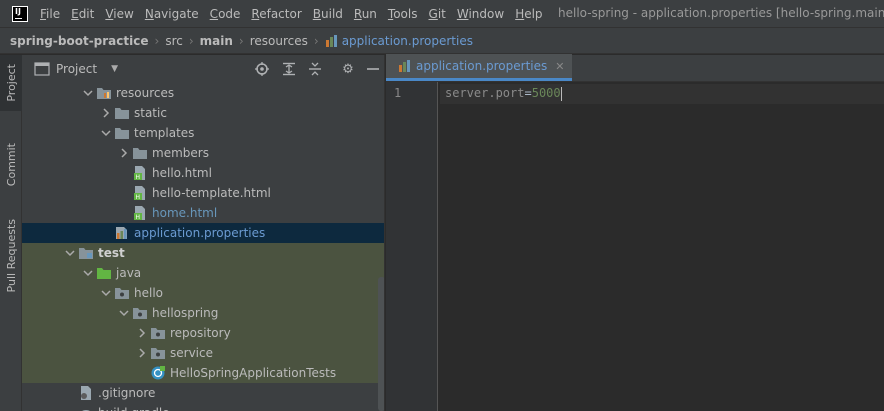  I want to click on tab-application-properties: application.properties ✕, so click(479, 67).